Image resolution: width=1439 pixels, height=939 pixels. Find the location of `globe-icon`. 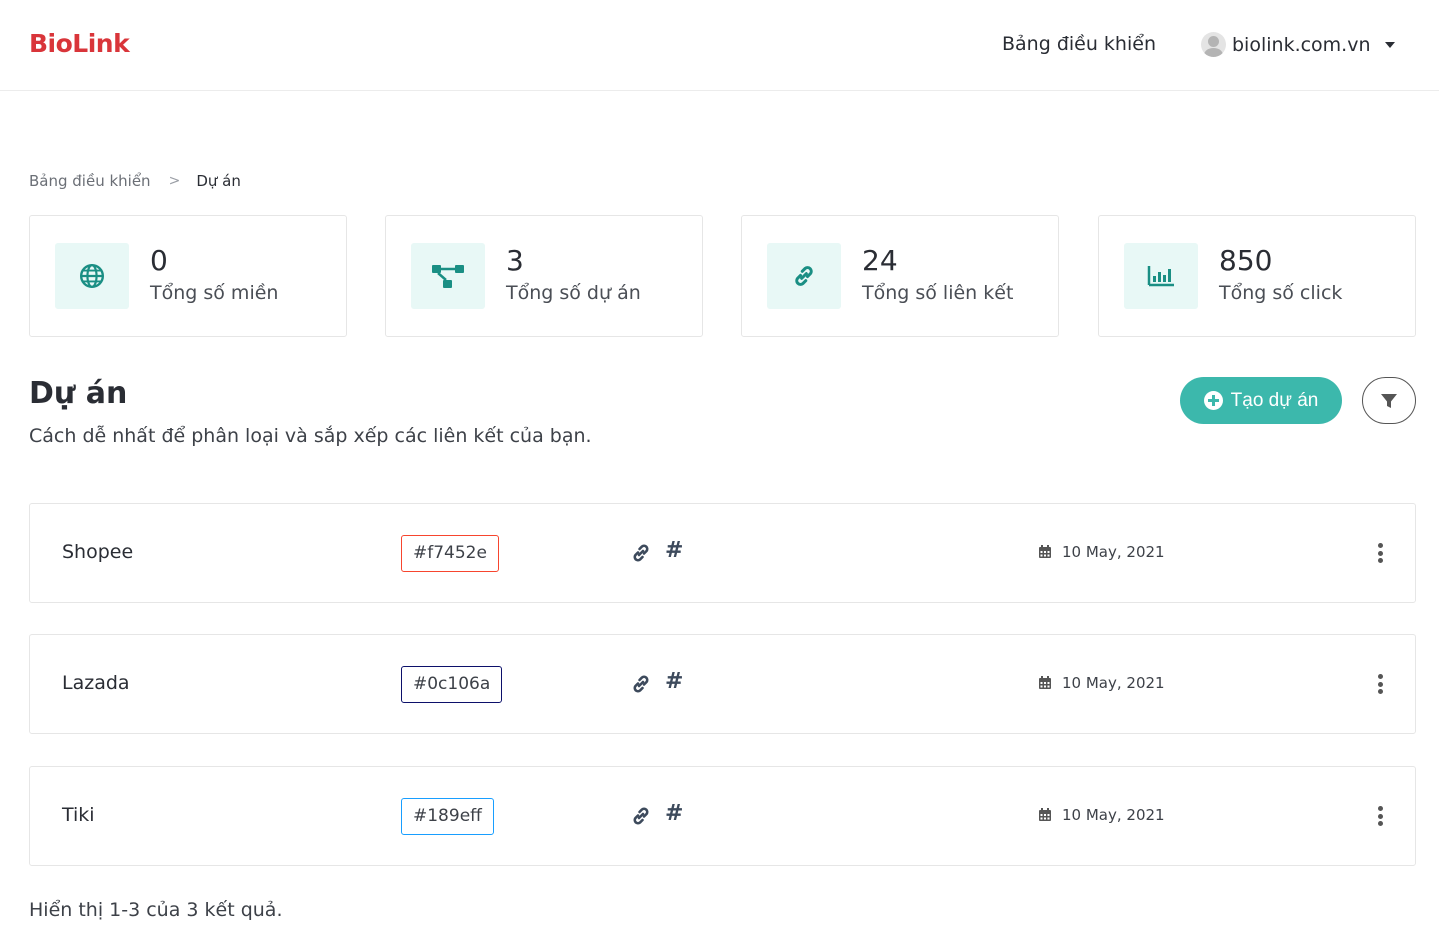

globe-icon is located at coordinates (92, 276).